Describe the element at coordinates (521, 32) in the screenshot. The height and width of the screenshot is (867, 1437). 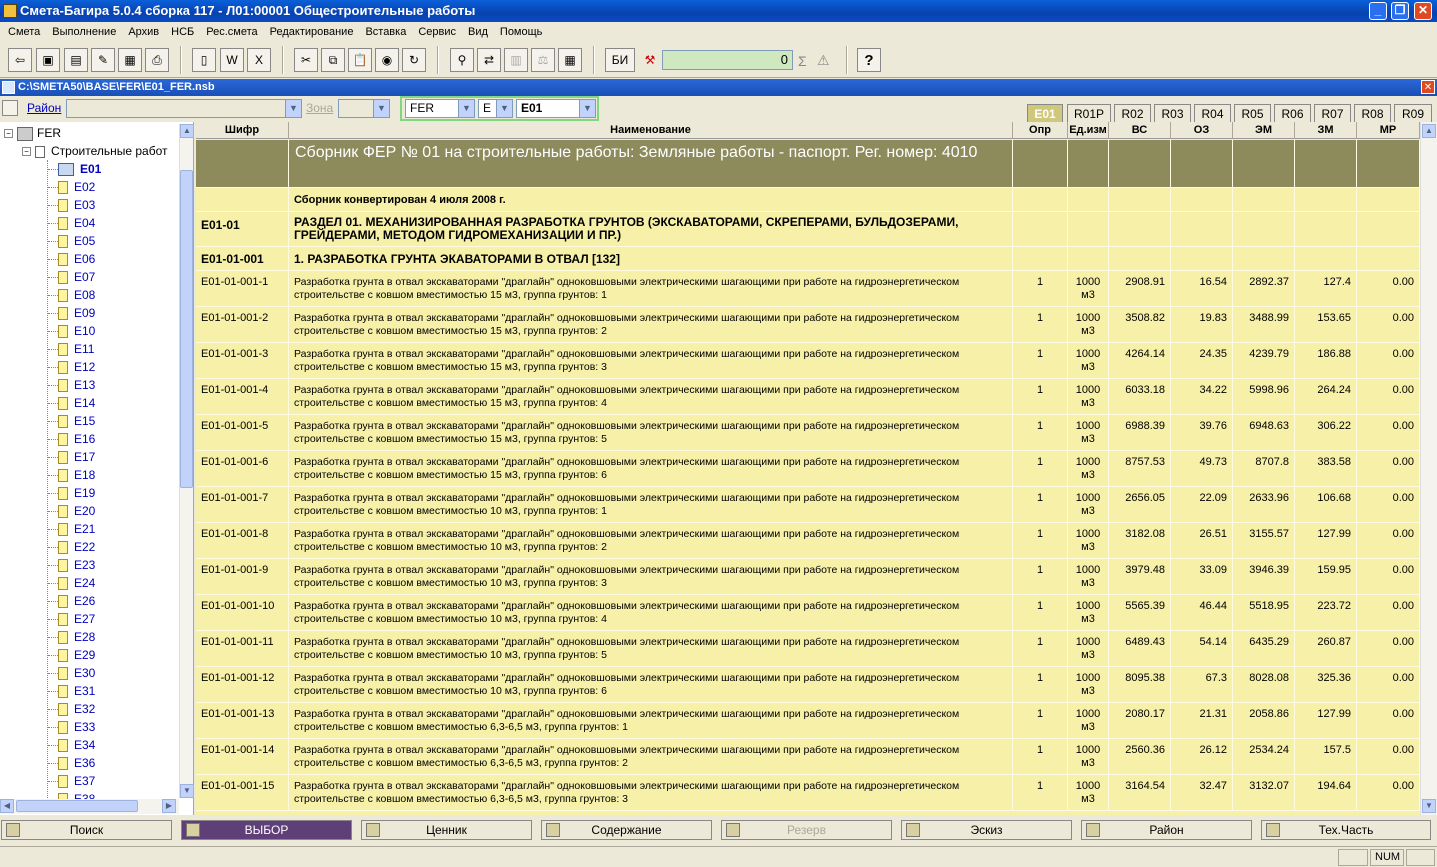
I see `menu-item: Помощь` at that location.